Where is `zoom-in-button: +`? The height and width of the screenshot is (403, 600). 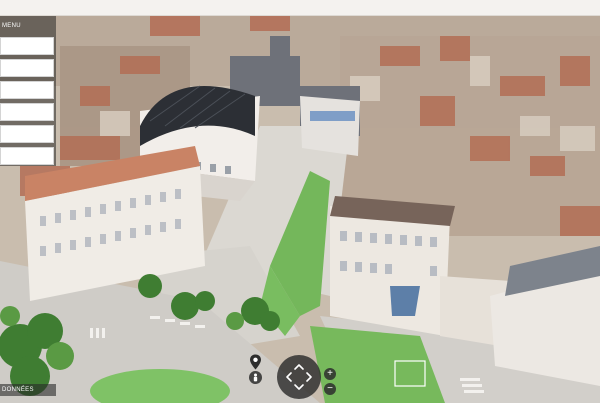 zoom-in-button: + is located at coordinates (330, 374).